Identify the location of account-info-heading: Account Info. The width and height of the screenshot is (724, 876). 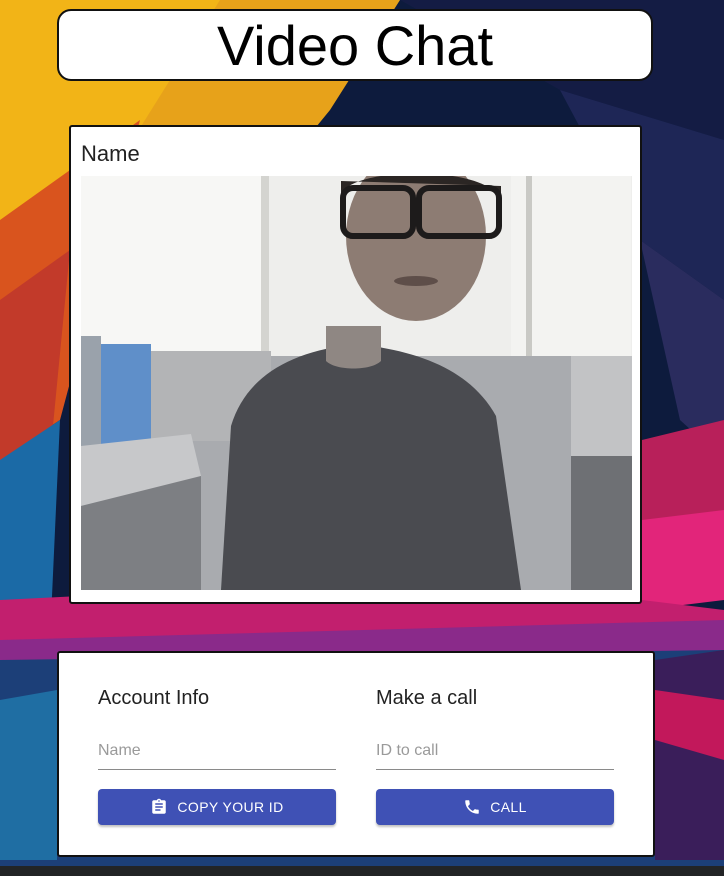
(154, 698).